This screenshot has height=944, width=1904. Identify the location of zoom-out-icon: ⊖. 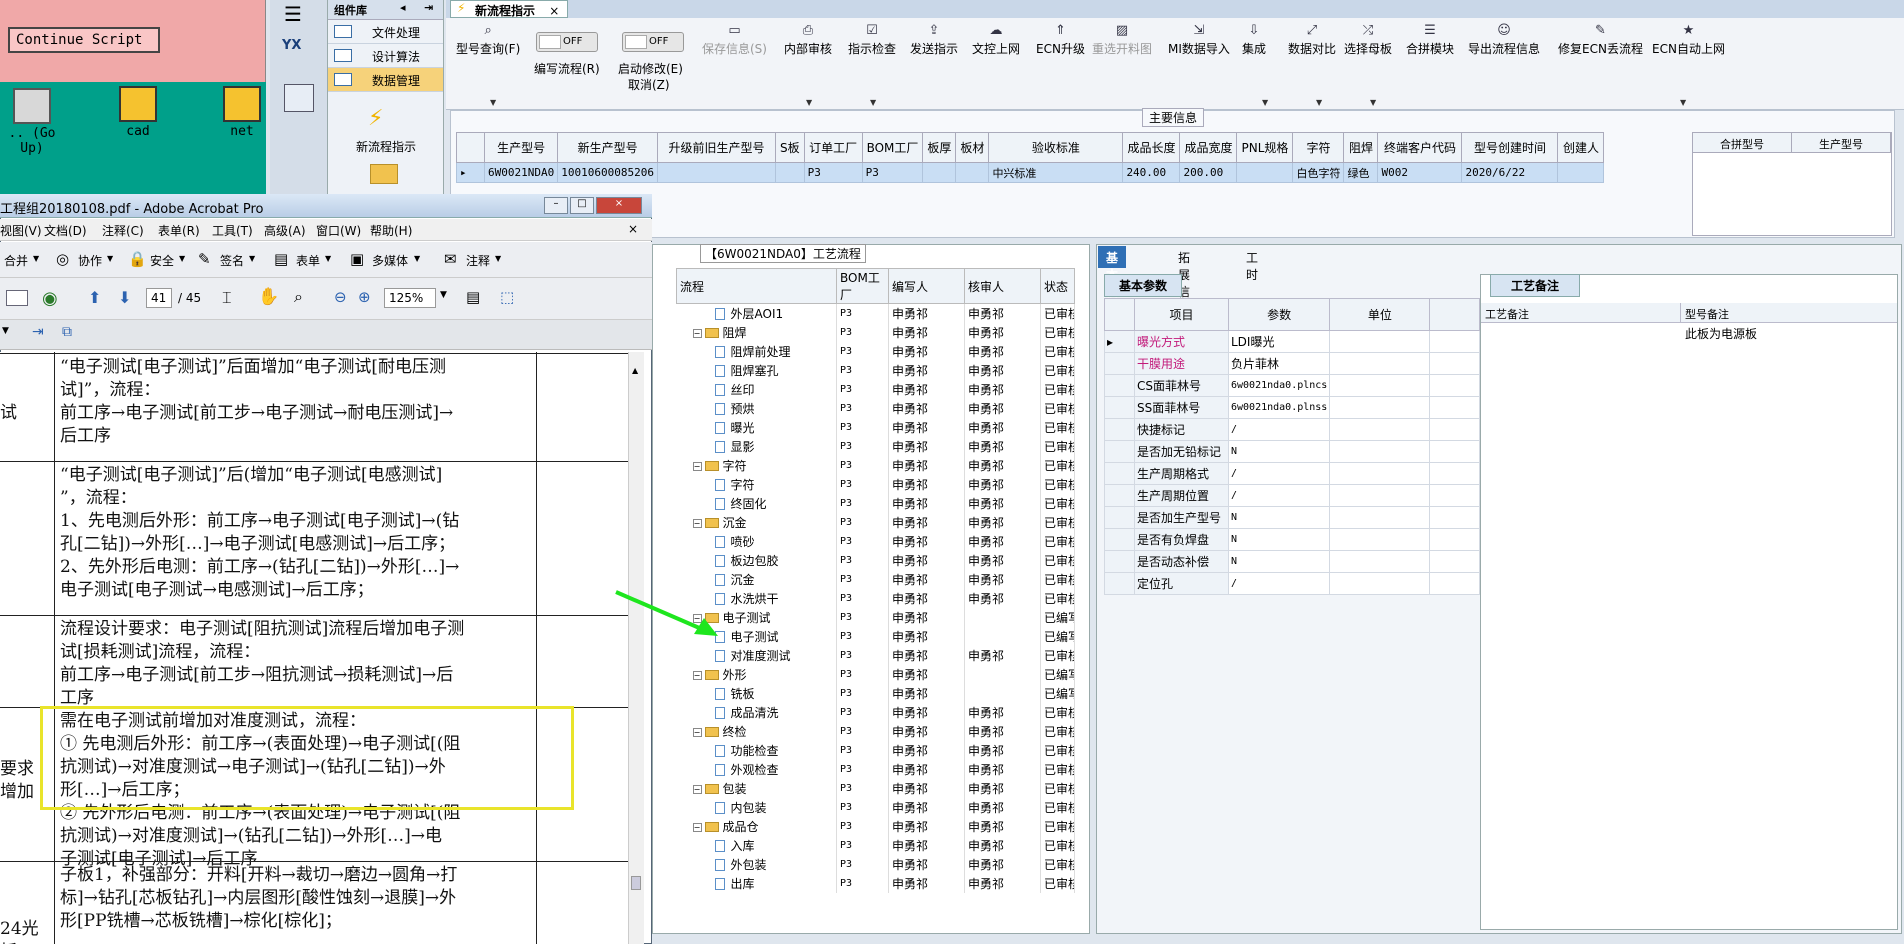
(340, 297).